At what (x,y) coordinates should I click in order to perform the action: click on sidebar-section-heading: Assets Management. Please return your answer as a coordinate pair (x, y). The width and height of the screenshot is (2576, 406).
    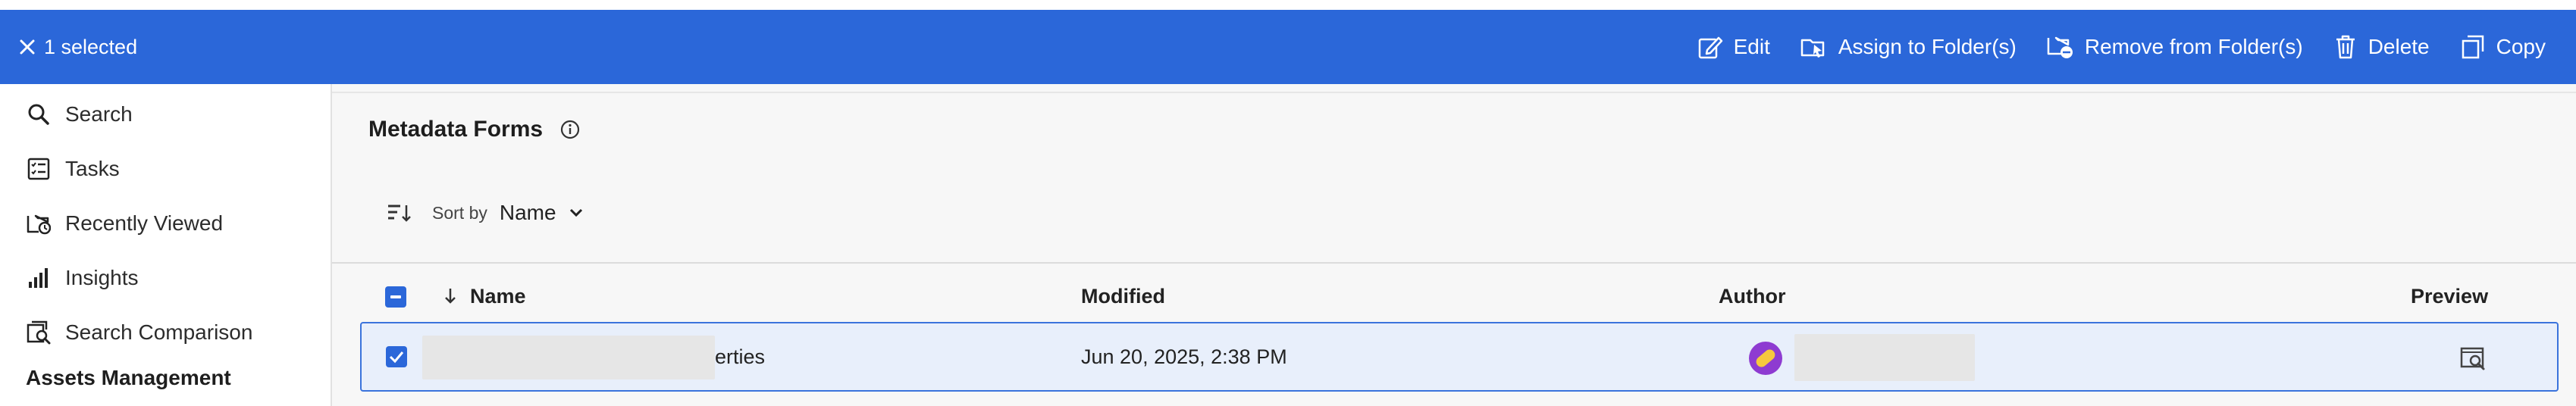
    Looking at the image, I should click on (129, 377).